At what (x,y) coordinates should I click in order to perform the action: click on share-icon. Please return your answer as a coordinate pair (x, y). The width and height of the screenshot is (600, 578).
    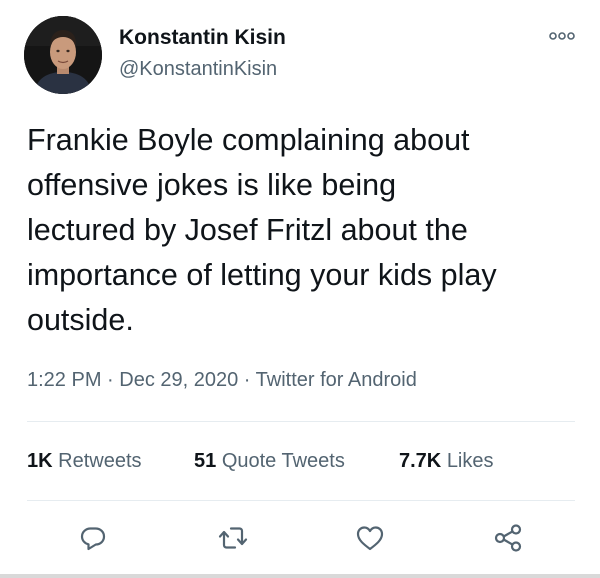
    Looking at the image, I should click on (508, 538).